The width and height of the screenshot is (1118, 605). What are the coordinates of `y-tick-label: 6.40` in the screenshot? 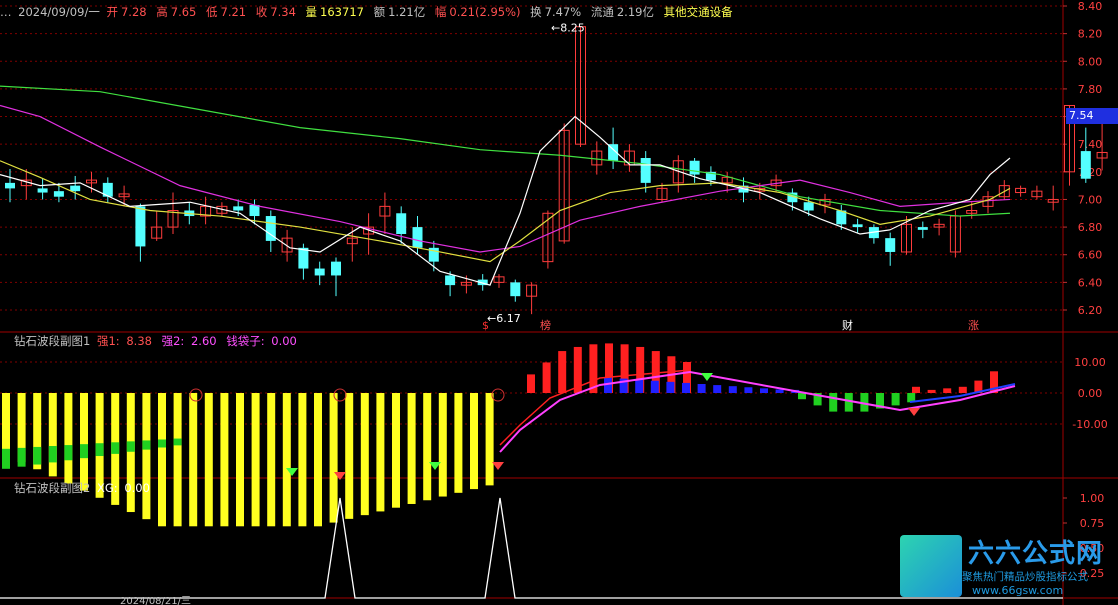 It's located at (1090, 282).